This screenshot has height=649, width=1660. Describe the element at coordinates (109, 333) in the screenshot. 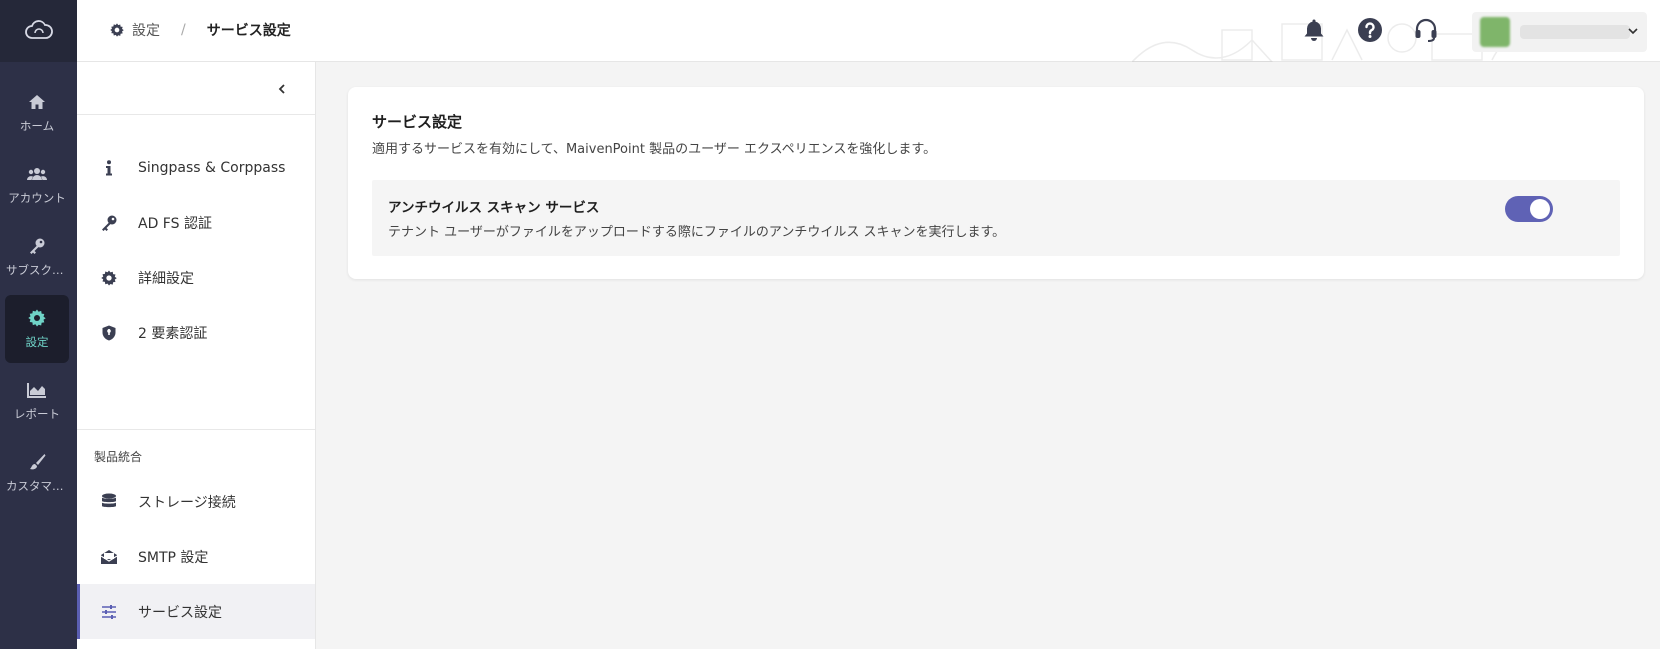

I see `shield-icon` at that location.